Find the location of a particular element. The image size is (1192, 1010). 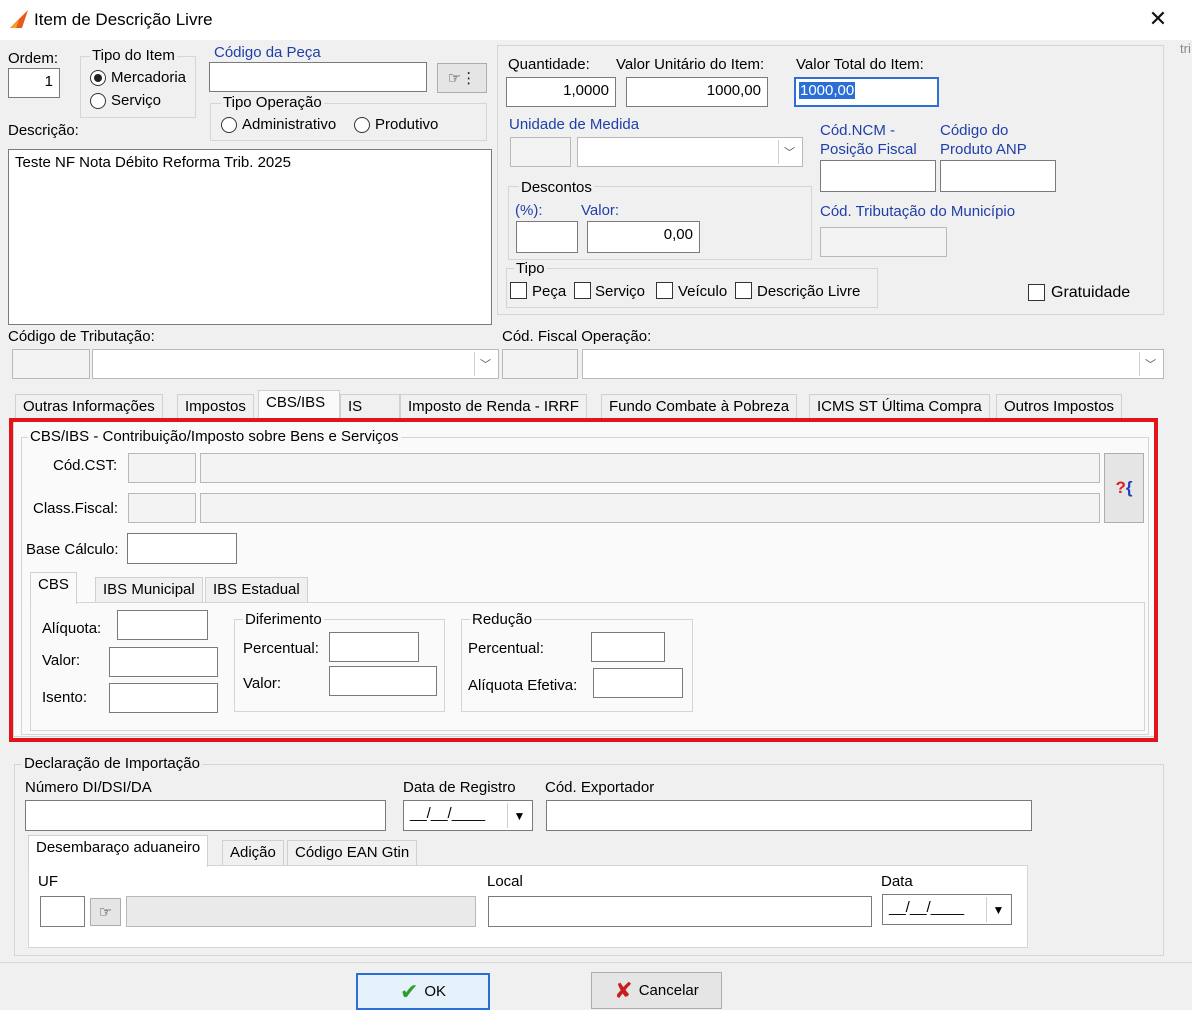

gratuidade-label: Gratuidade is located at coordinates (1091, 292).